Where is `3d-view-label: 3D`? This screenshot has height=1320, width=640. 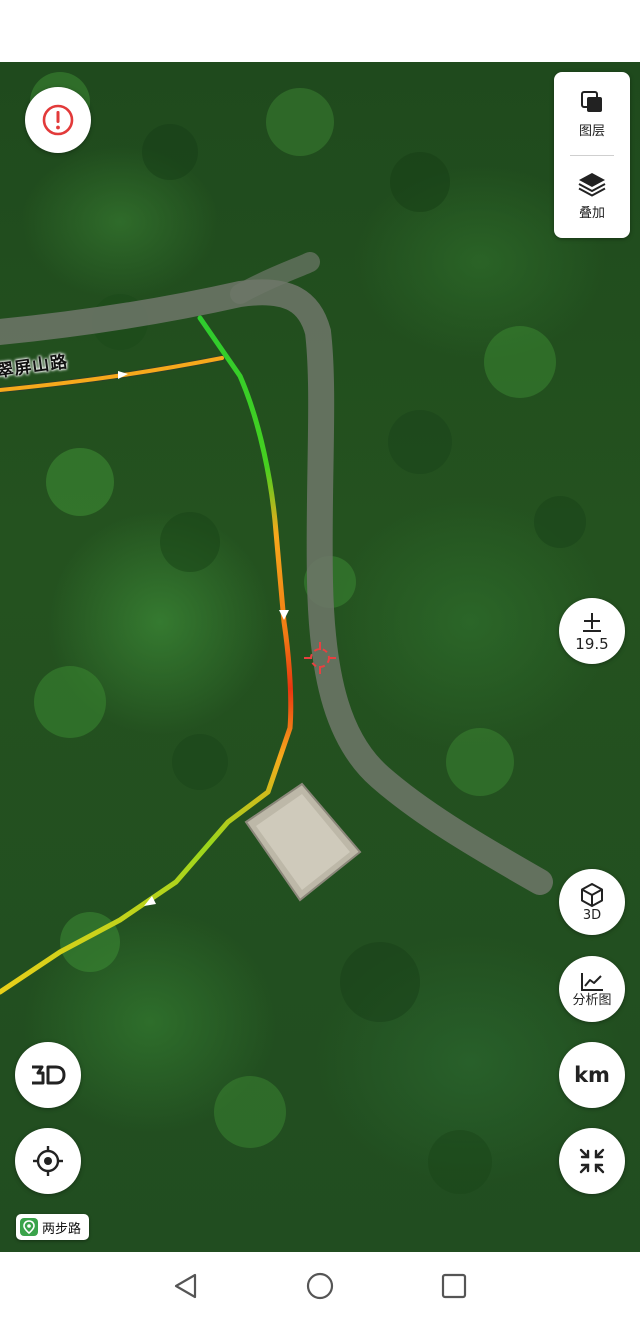 3d-view-label: 3D is located at coordinates (592, 915).